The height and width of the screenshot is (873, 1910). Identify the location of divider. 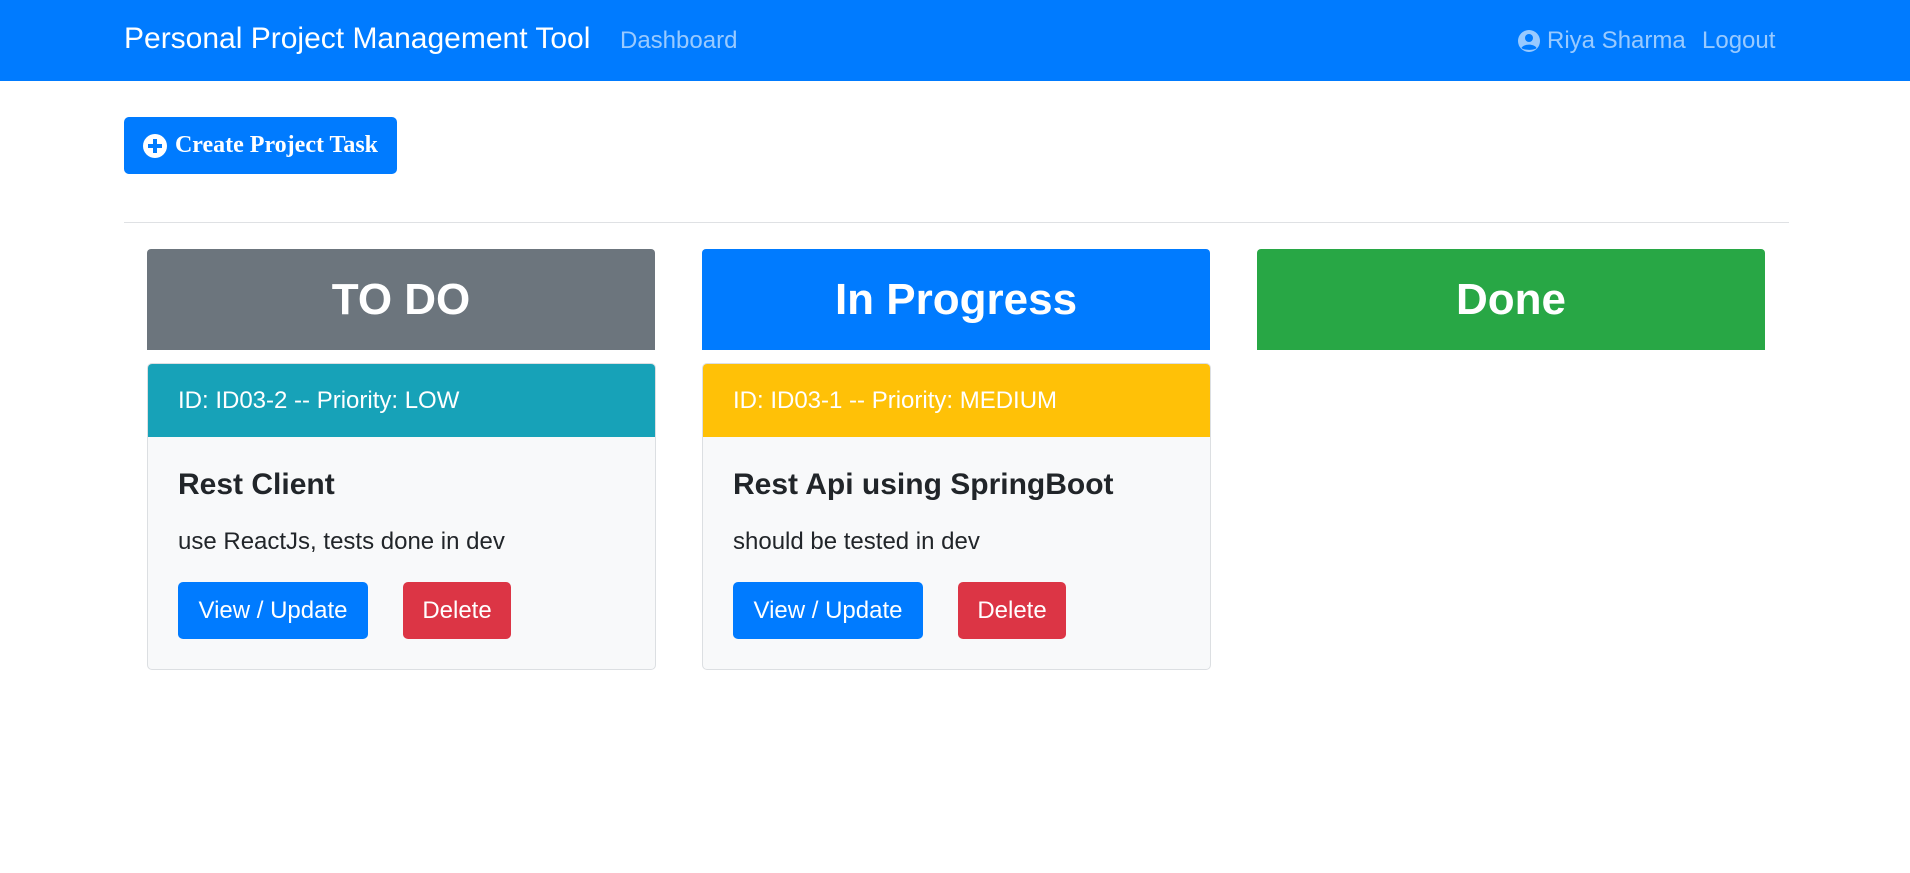
(956, 222).